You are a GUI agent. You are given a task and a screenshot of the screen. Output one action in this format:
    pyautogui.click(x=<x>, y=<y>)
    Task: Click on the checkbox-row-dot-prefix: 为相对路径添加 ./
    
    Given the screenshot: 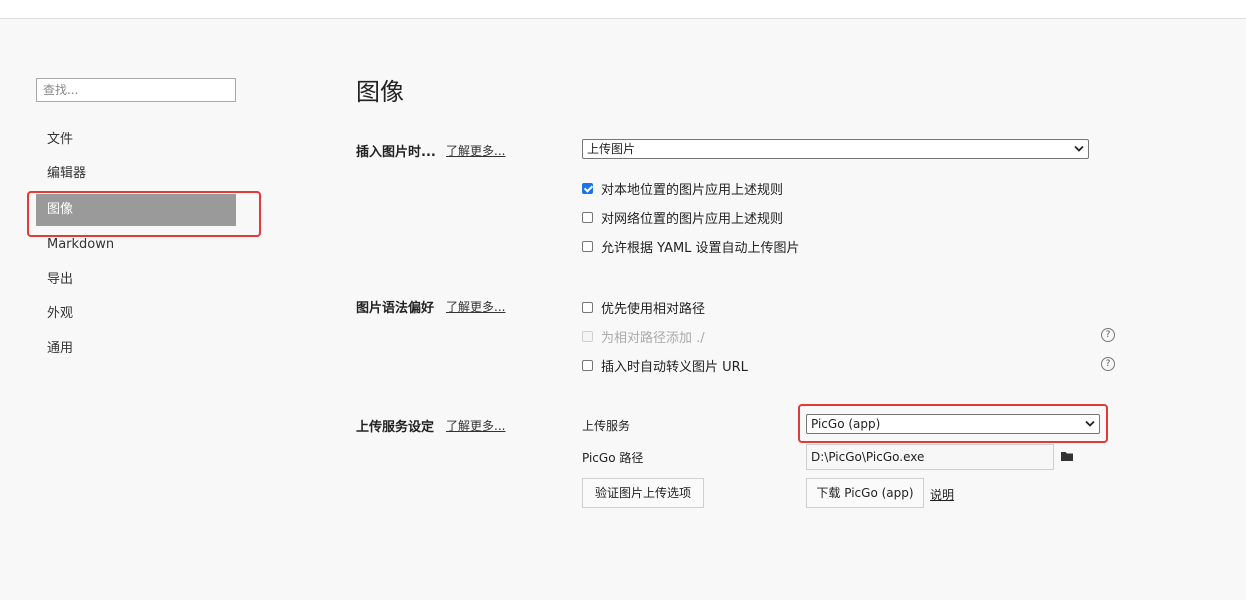 What is the action you would take?
    pyautogui.click(x=643, y=336)
    